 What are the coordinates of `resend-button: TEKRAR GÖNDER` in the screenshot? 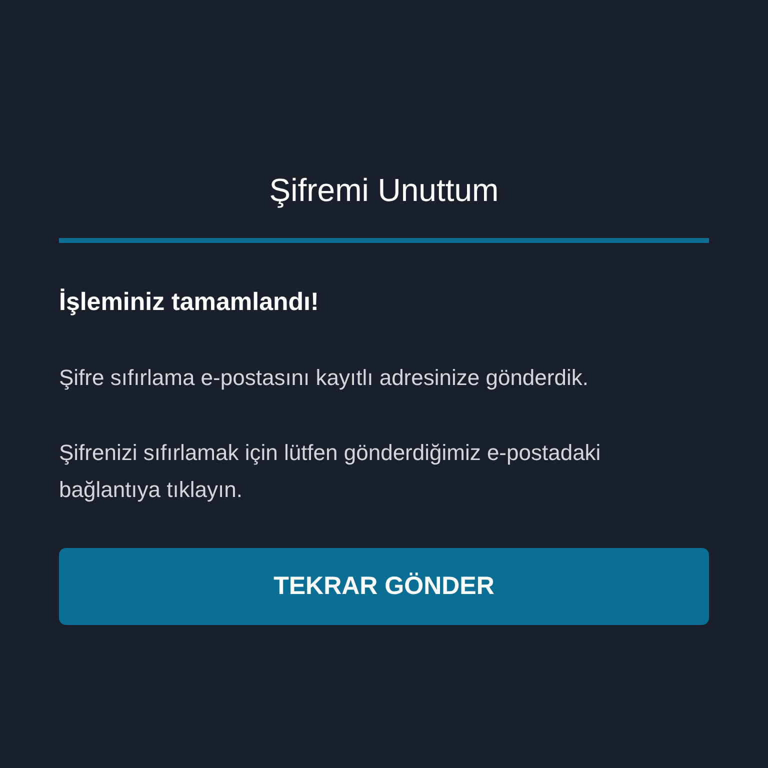 It's located at (384, 586).